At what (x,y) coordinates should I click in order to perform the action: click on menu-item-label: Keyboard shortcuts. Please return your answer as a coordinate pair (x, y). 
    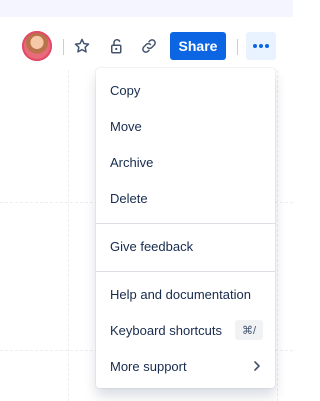
    Looking at the image, I should click on (166, 330).